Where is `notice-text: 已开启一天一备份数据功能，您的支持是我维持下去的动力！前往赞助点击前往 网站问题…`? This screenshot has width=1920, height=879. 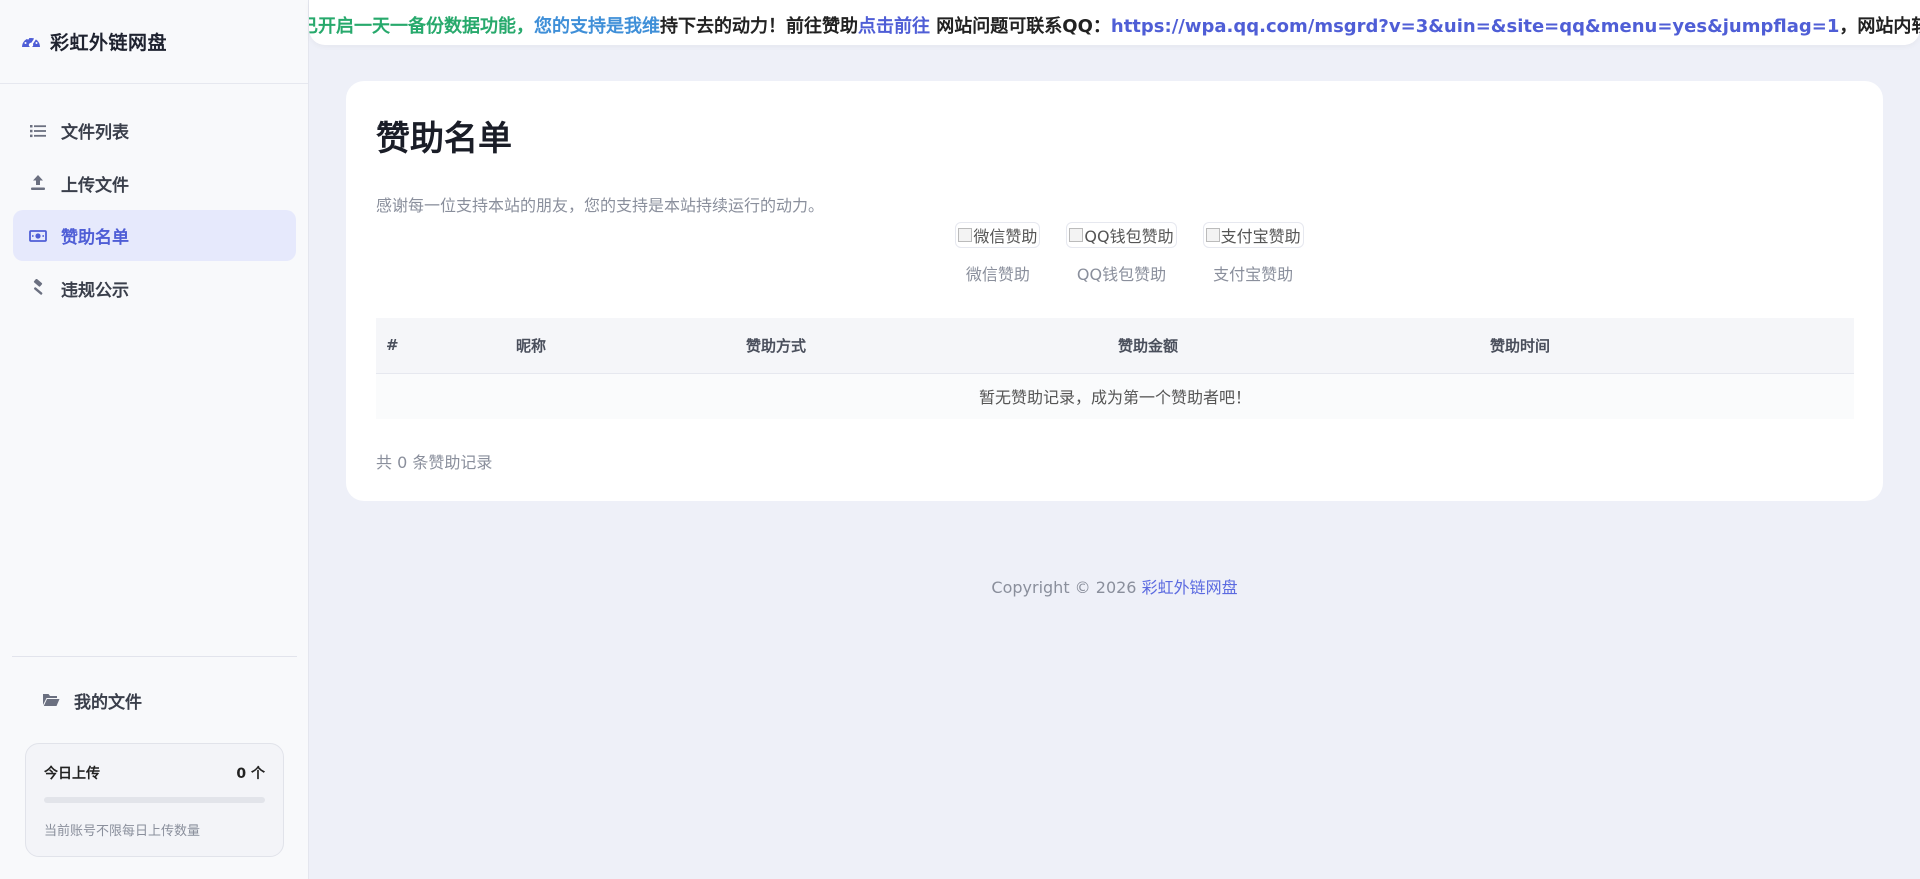
notice-text: 已开启一天一备份数据功能，您的支持是我维持下去的动力！前往赞助点击前往 网站问题… is located at coordinates (1114, 25).